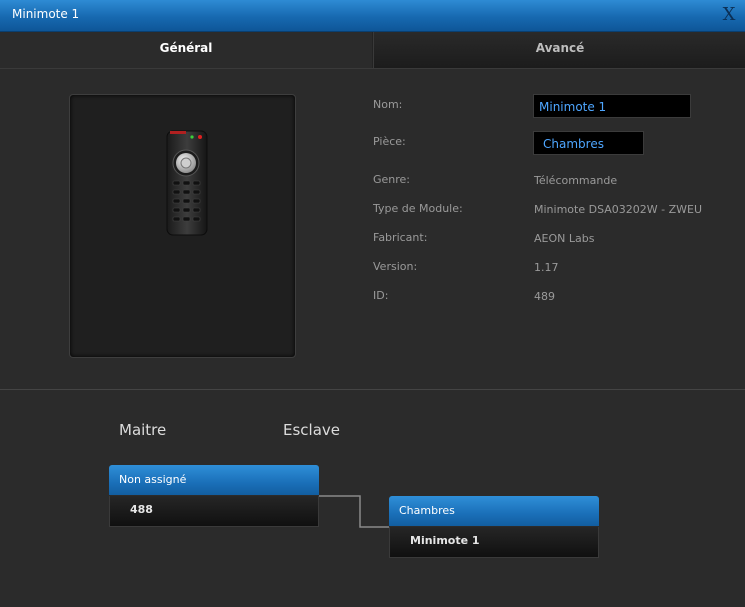  I want to click on slave-node-item: Minimote 1, so click(494, 542).